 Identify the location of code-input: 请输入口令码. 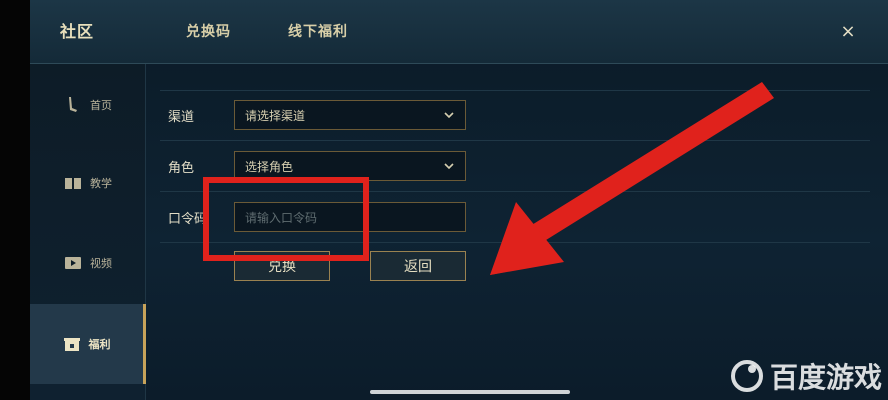
(350, 217).